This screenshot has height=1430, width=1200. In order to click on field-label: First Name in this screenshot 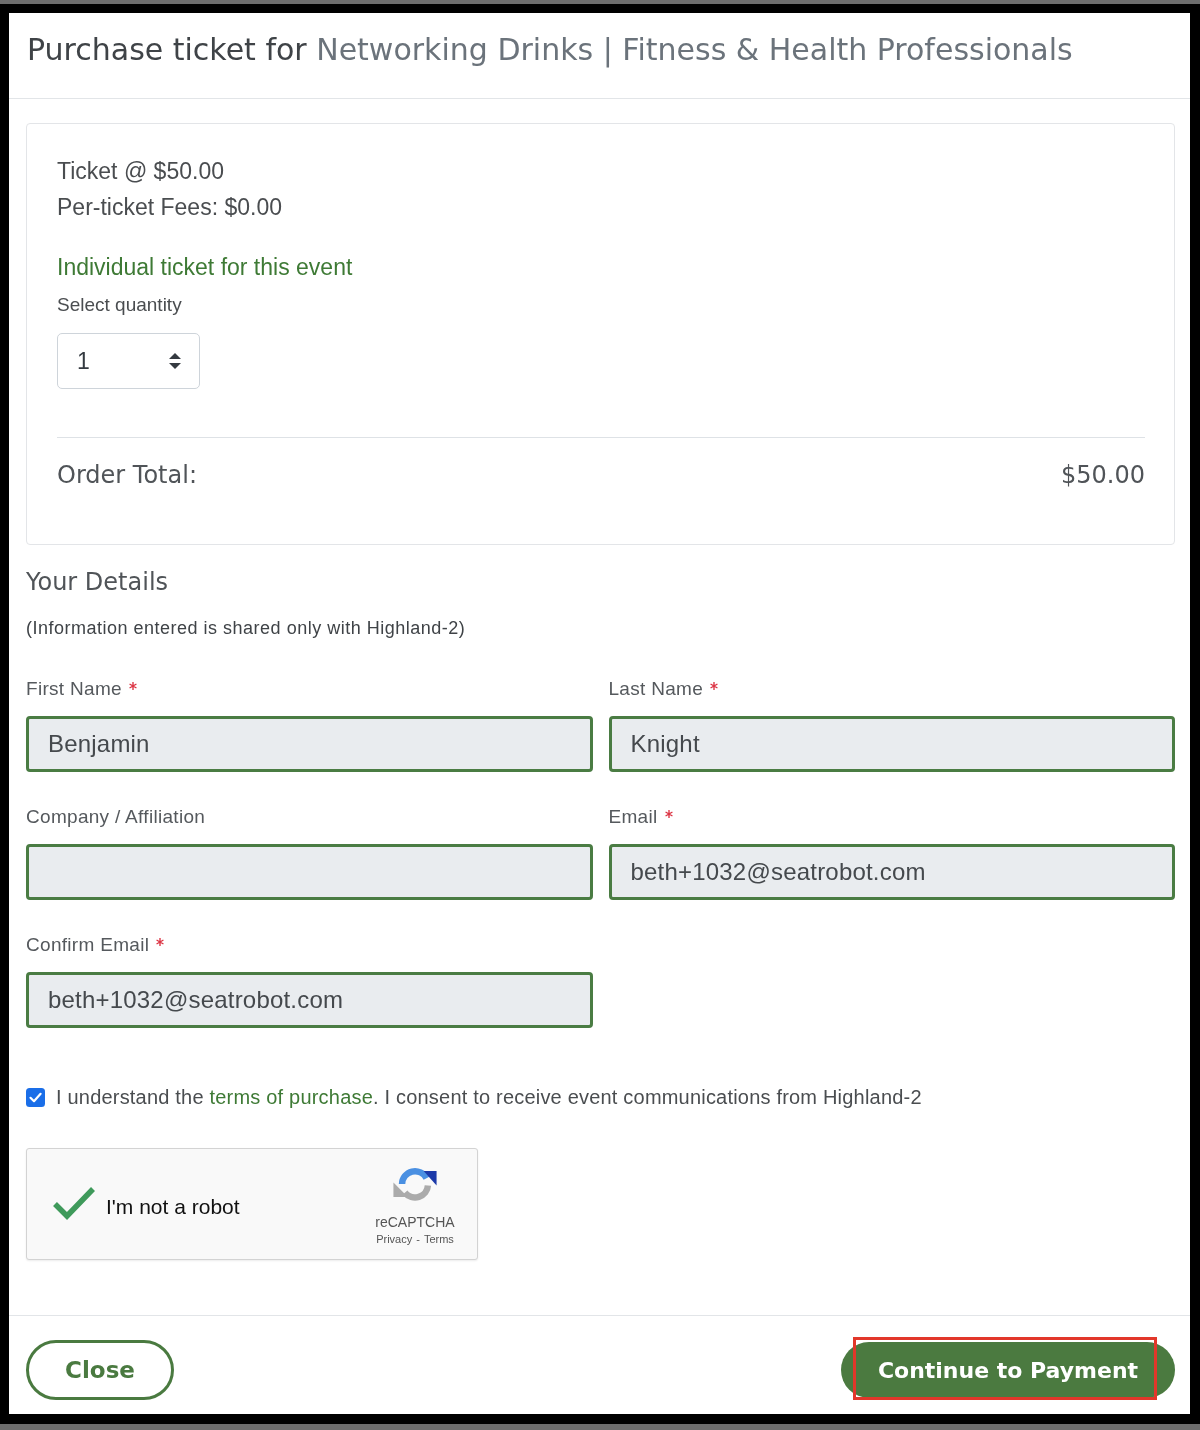, I will do `click(74, 689)`.